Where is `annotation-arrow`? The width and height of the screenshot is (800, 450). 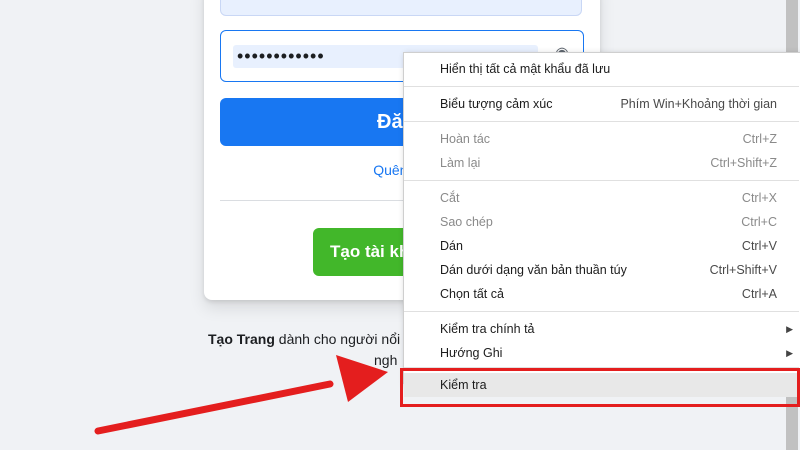 annotation-arrow is located at coordinates (241, 395).